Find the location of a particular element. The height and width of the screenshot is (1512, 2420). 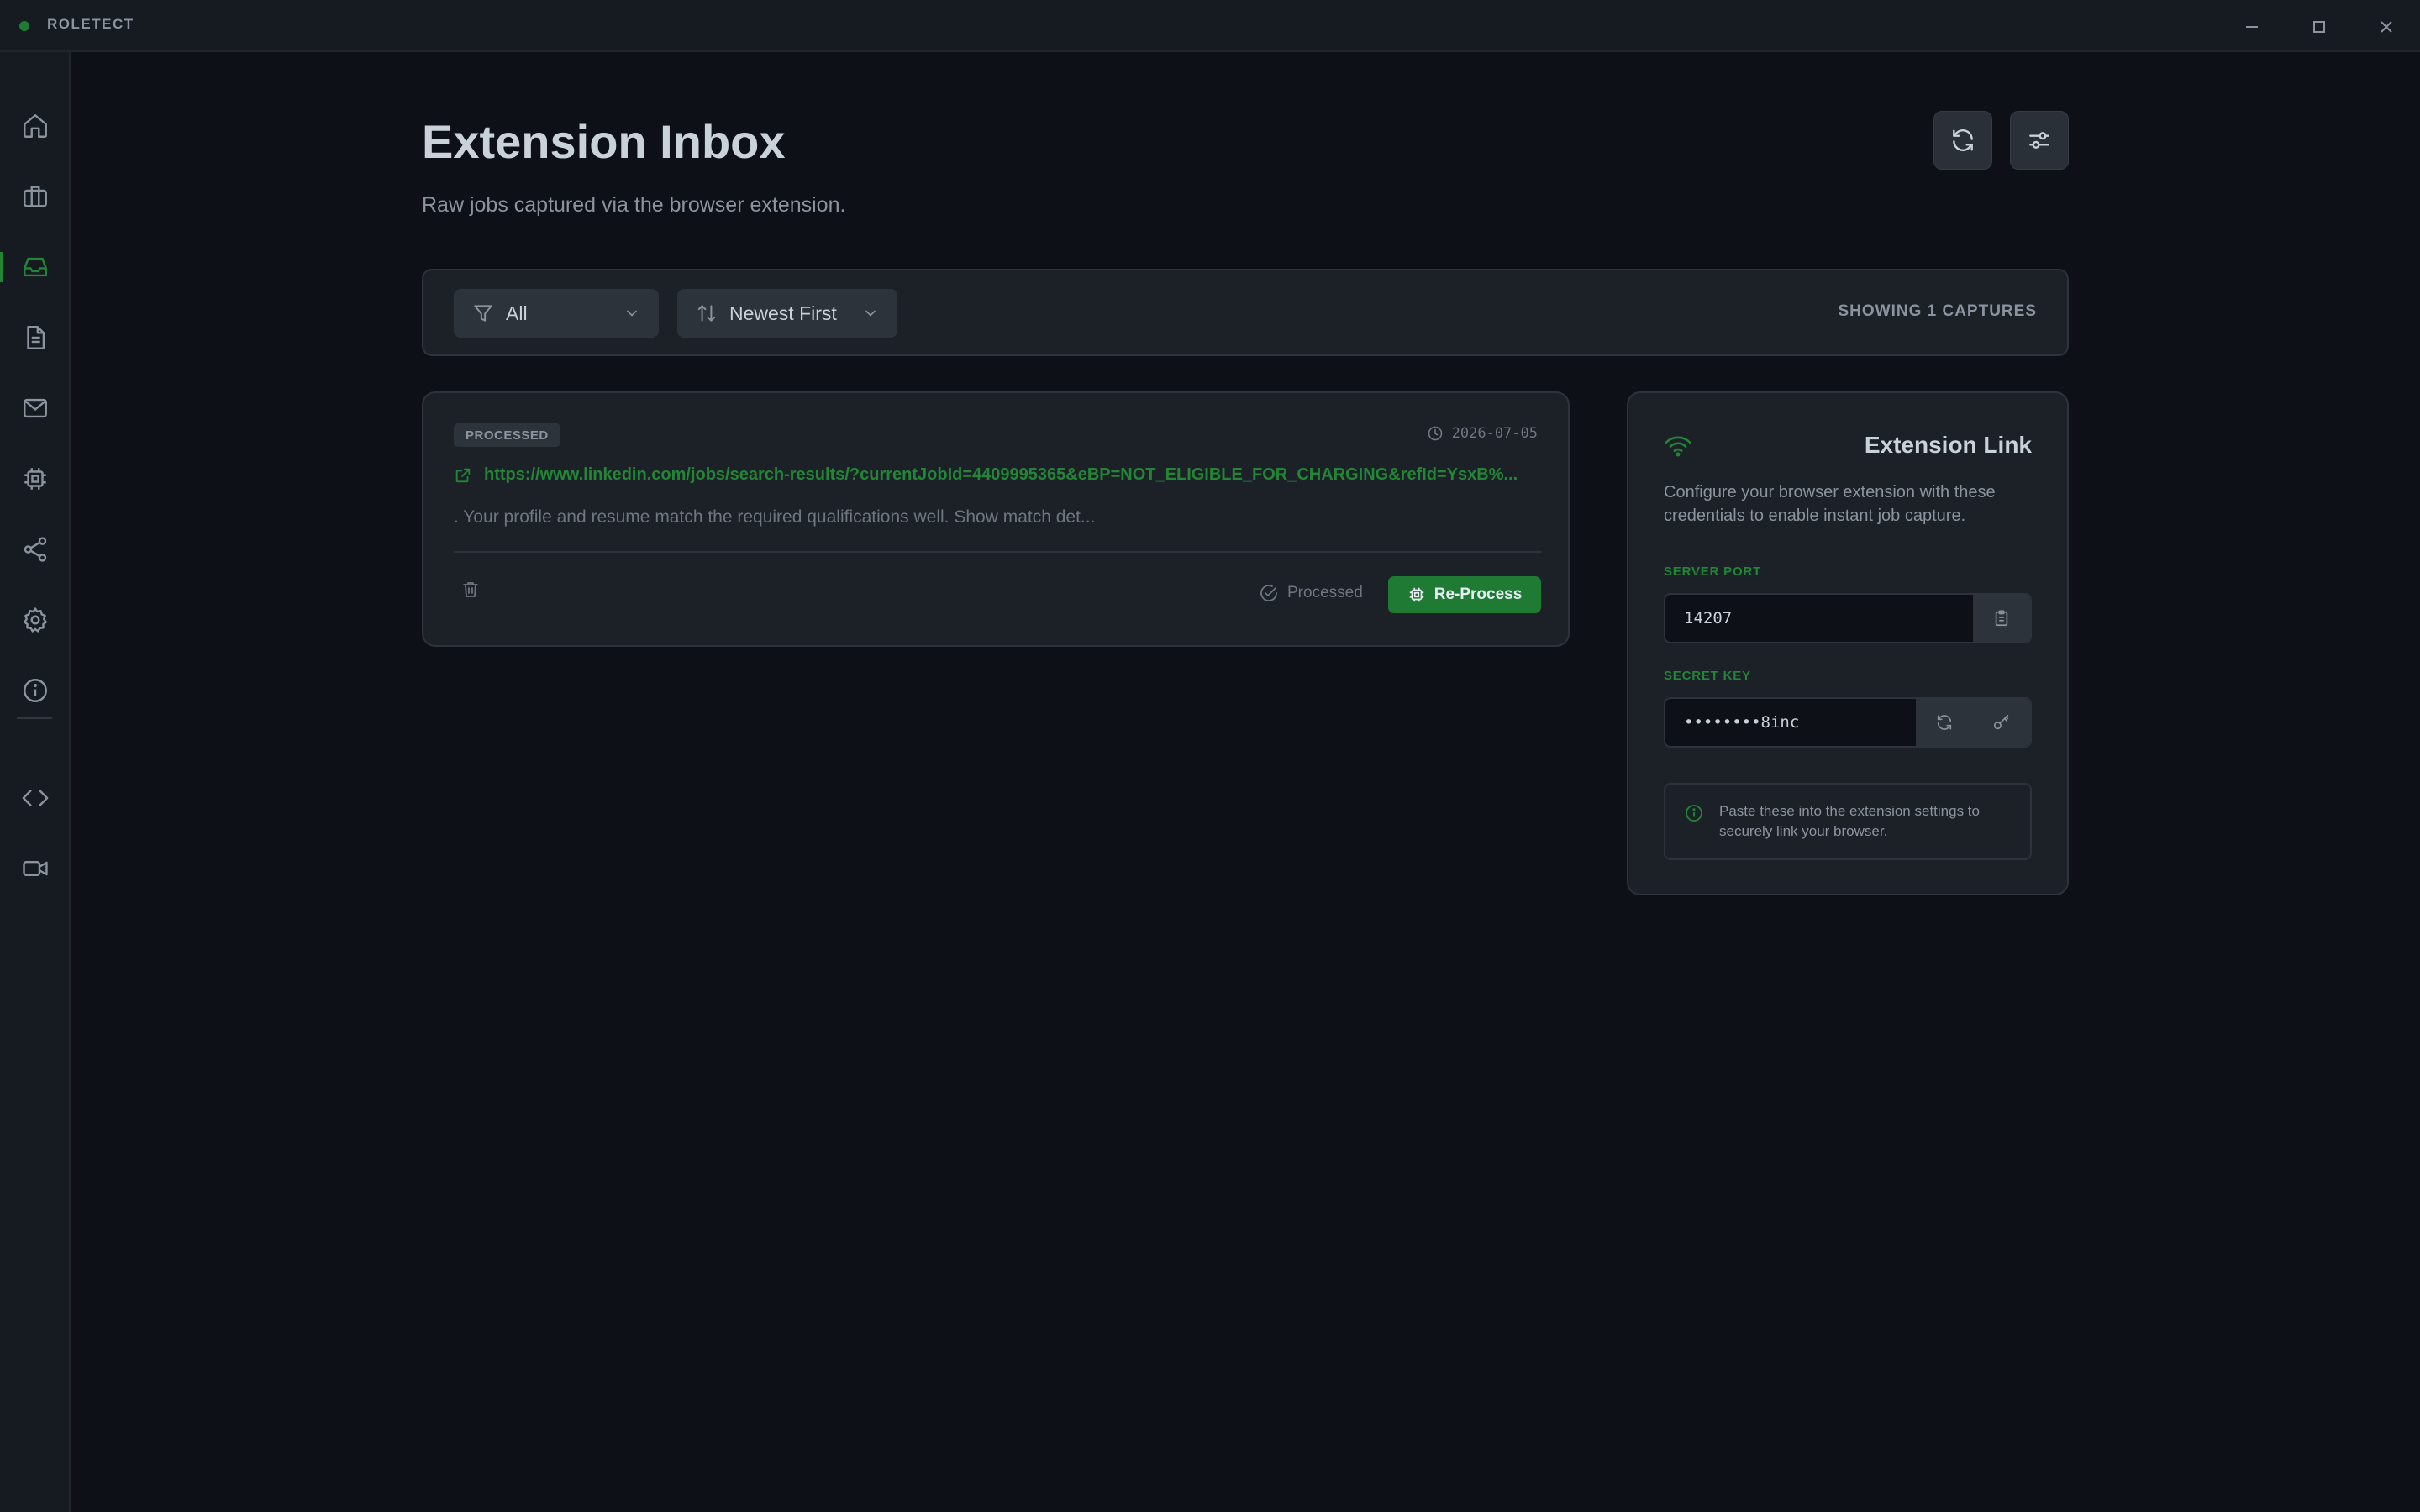

gear-icon is located at coordinates (35, 620).